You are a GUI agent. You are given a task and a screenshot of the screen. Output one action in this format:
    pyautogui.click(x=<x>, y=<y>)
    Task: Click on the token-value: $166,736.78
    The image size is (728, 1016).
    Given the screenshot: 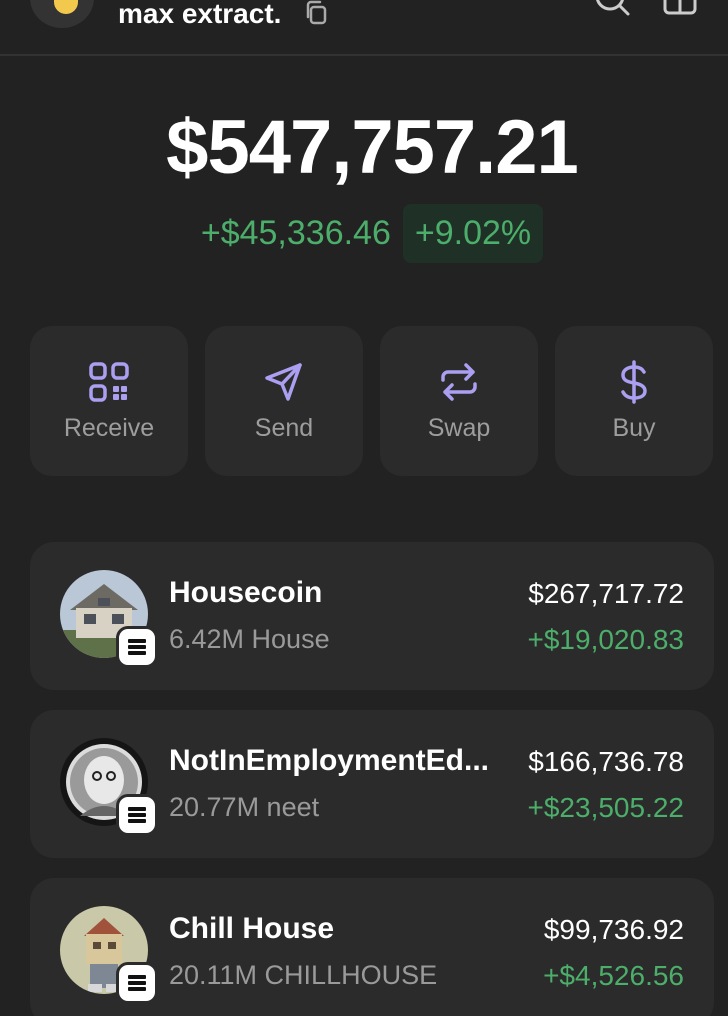 What is the action you would take?
    pyautogui.click(x=606, y=761)
    